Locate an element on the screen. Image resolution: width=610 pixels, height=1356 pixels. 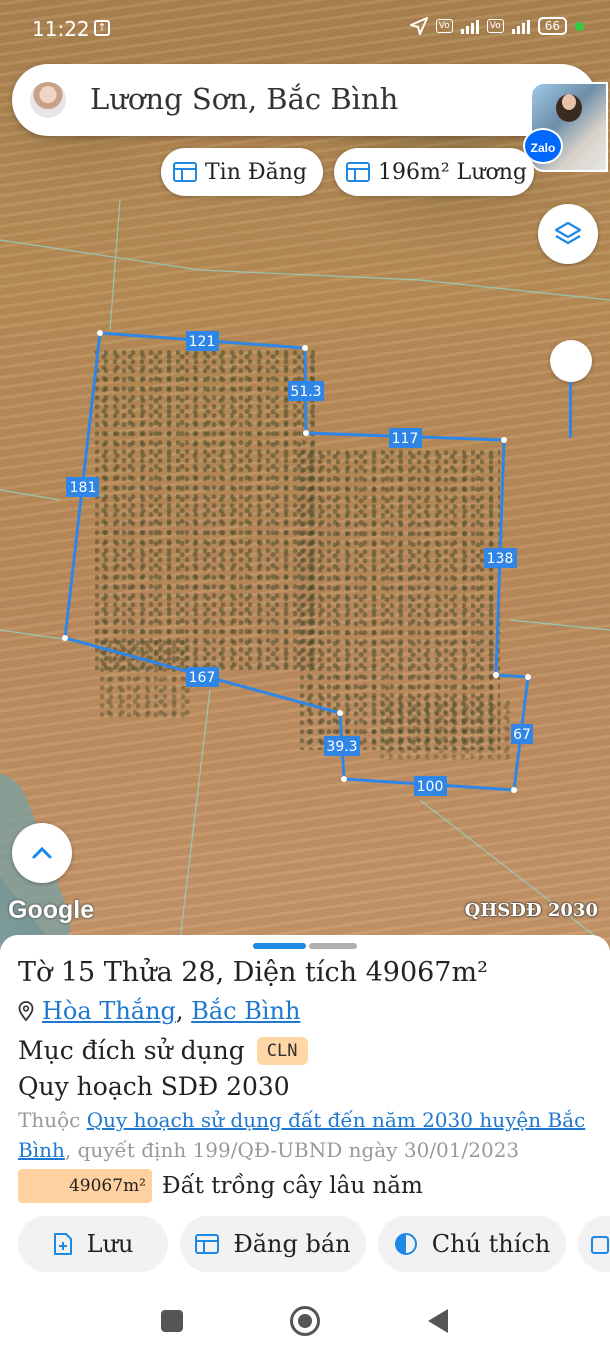
legend-label: Chú thích is located at coordinates (491, 1244).